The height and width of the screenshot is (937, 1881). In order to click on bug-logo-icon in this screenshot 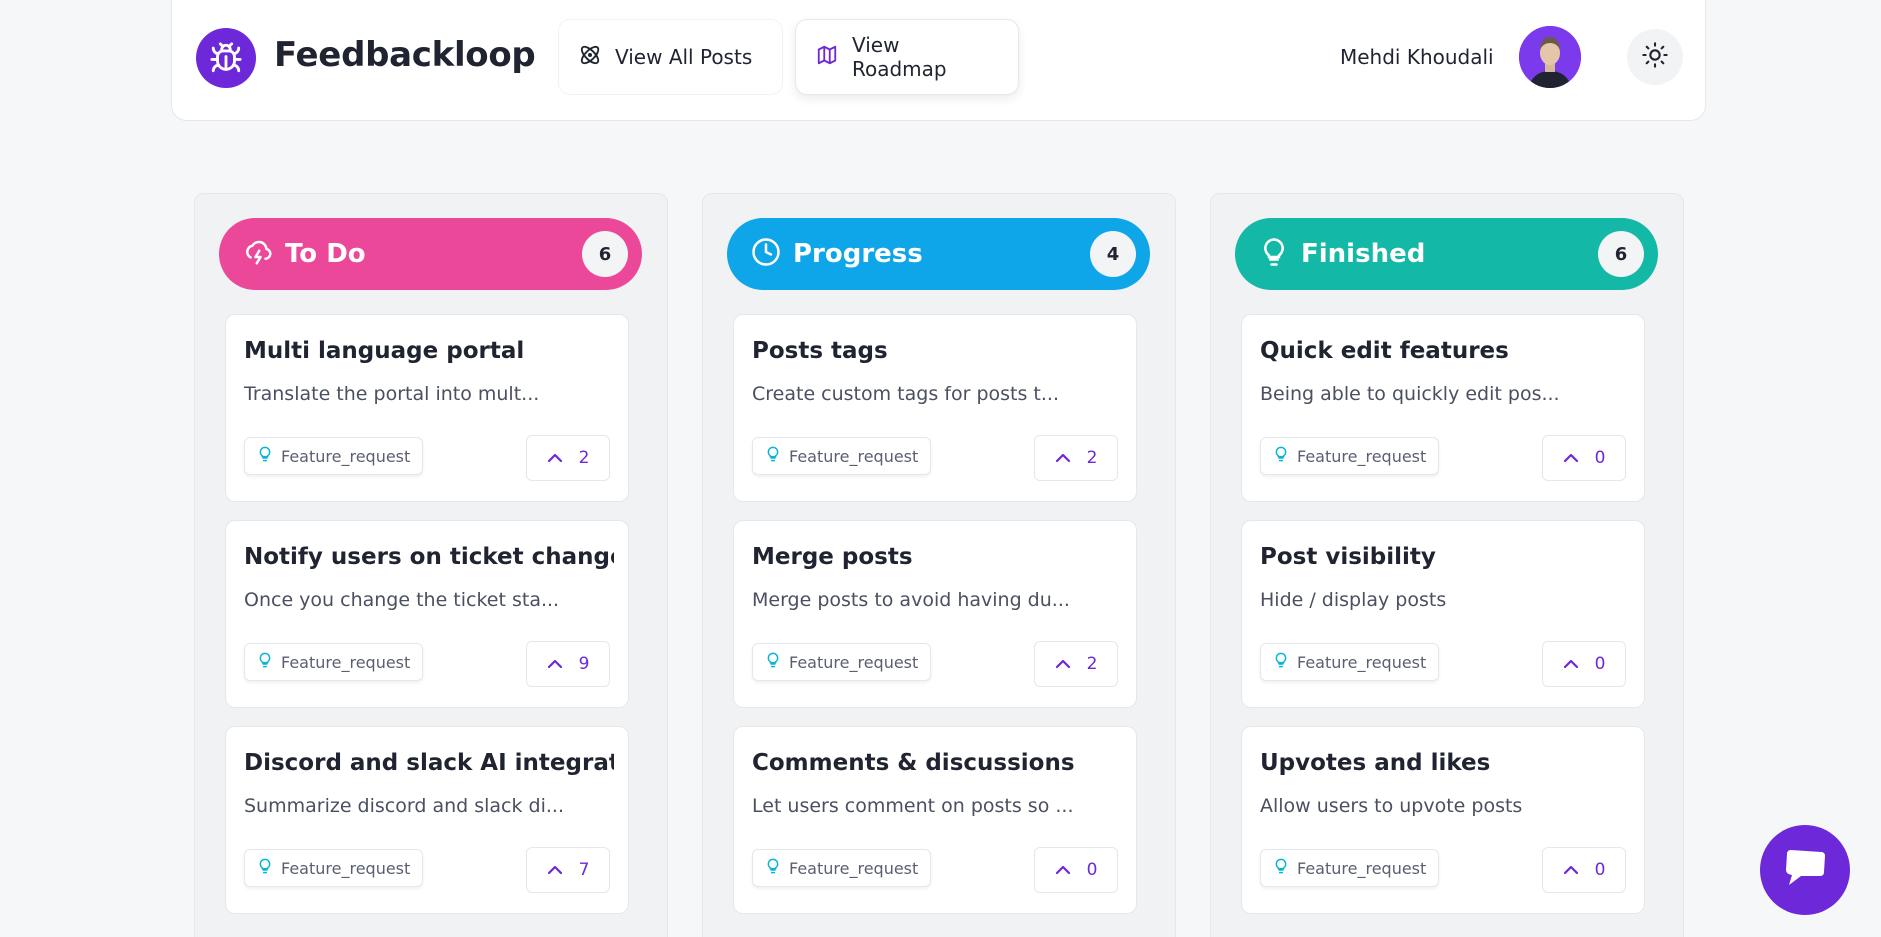, I will do `click(226, 58)`.